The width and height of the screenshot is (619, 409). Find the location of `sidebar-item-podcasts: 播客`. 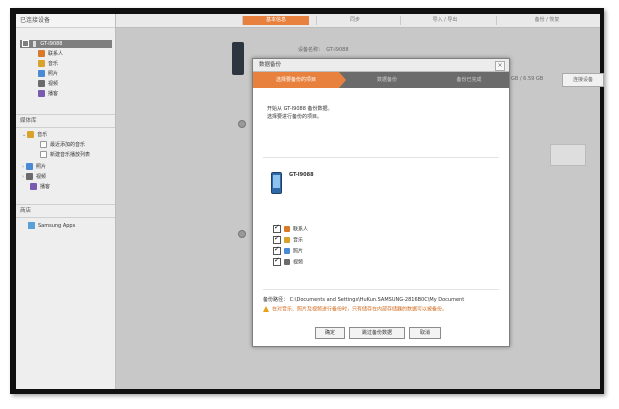

sidebar-item-podcasts: 播客 is located at coordinates (48, 94).